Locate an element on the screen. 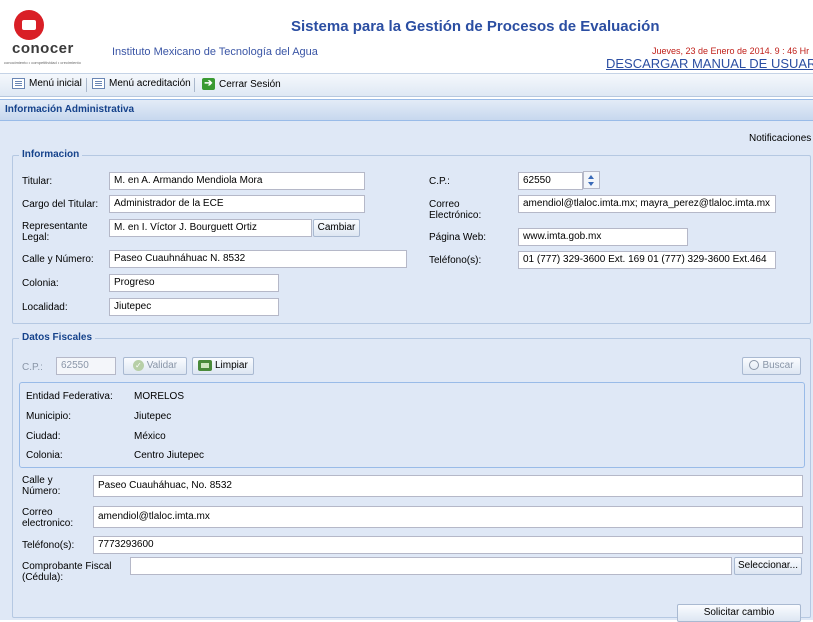  cargo-field: Administrador de la ECE is located at coordinates (237, 204).